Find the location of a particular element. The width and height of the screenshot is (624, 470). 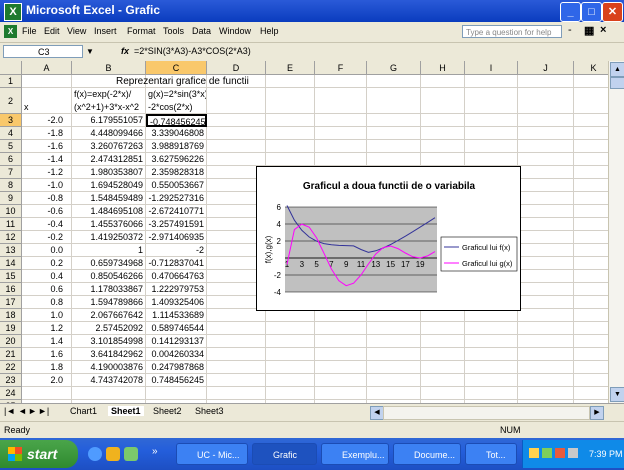

cell-j15 is located at coordinates (546, 276).